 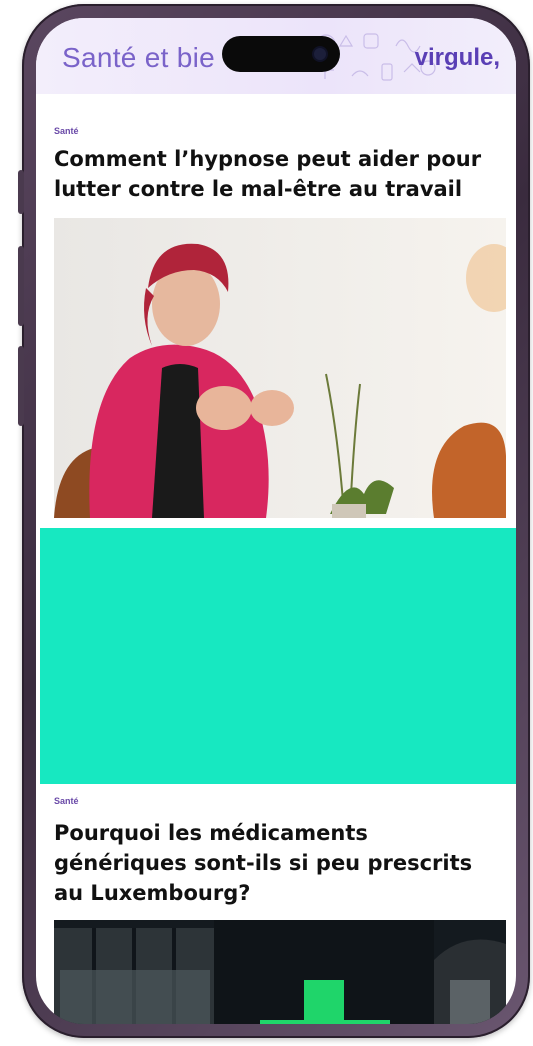 I want to click on section-header: Santé et bie virgule,, so click(x=276, y=56).